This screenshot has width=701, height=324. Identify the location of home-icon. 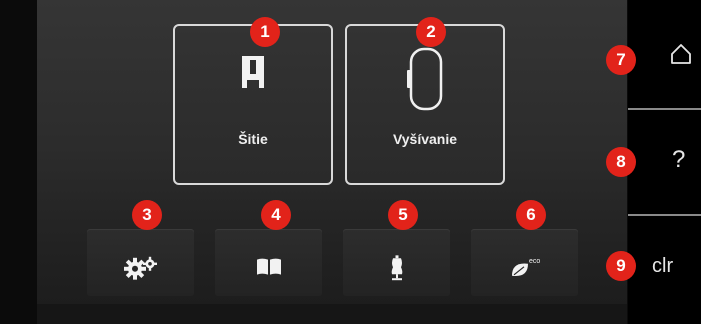
(681, 54).